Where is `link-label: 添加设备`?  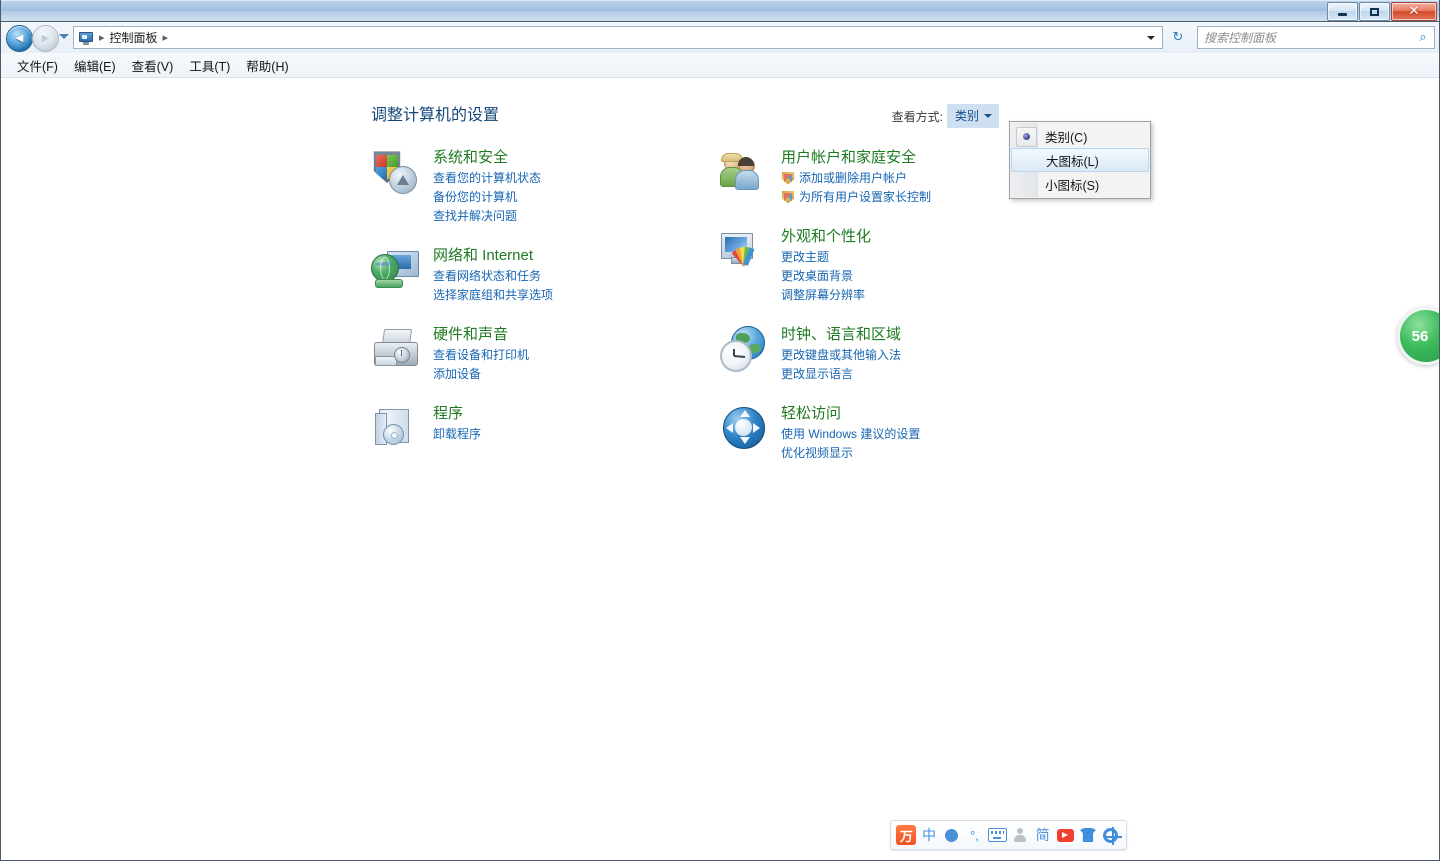 link-label: 添加设备 is located at coordinates (457, 374).